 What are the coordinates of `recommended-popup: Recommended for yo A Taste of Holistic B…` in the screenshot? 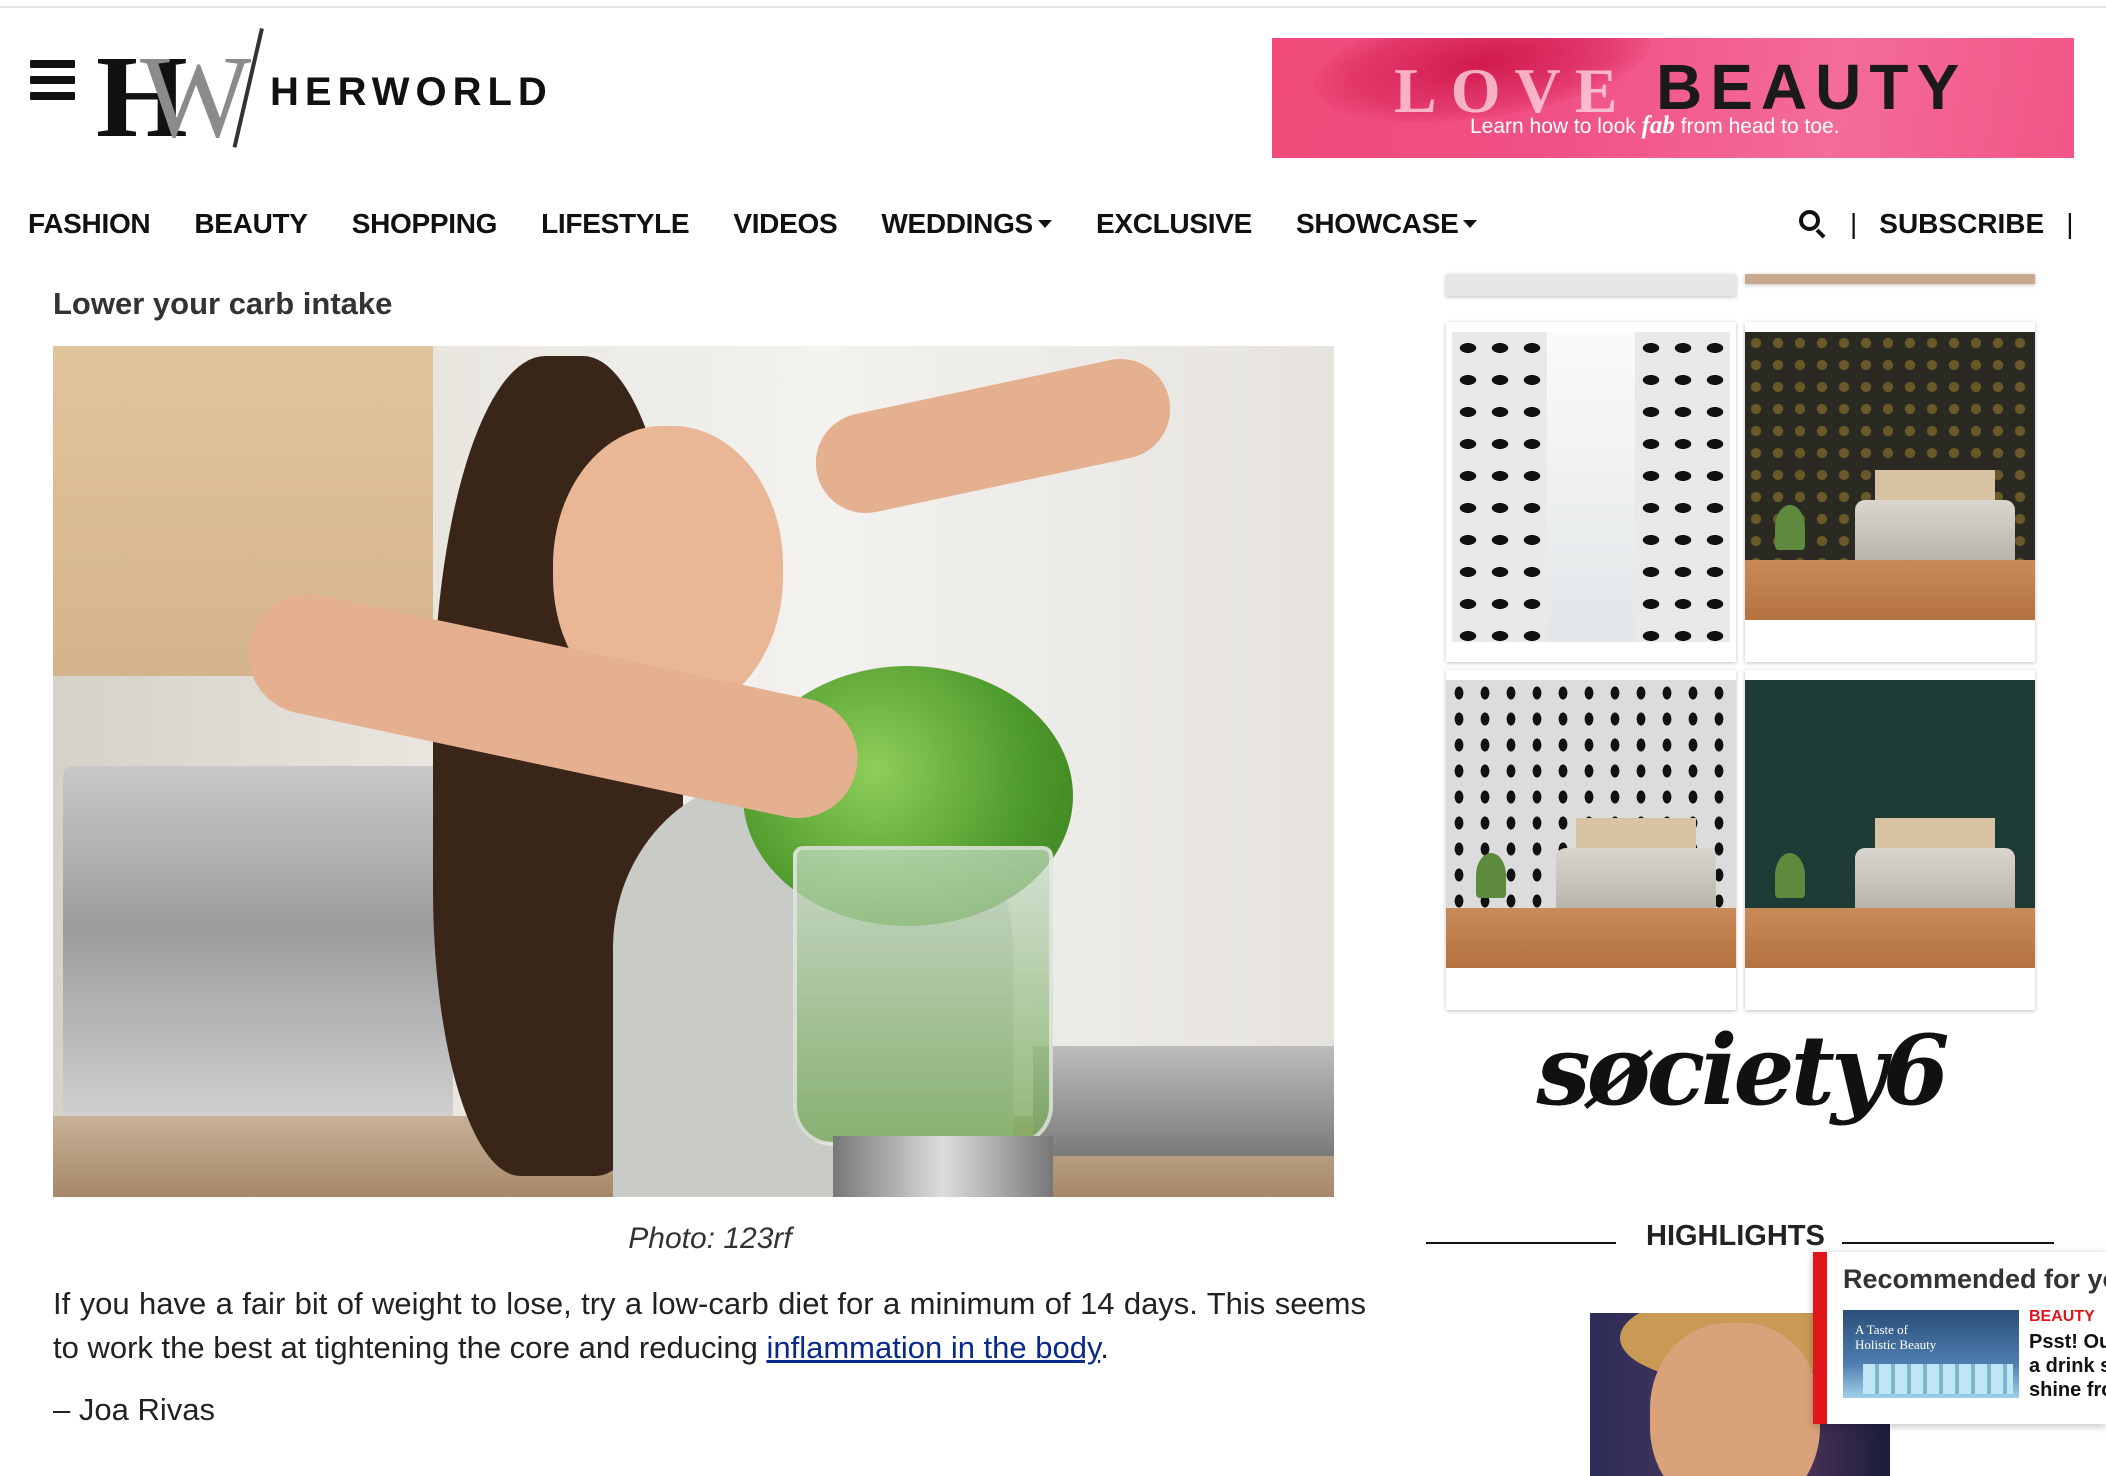 It's located at (1959, 1338).